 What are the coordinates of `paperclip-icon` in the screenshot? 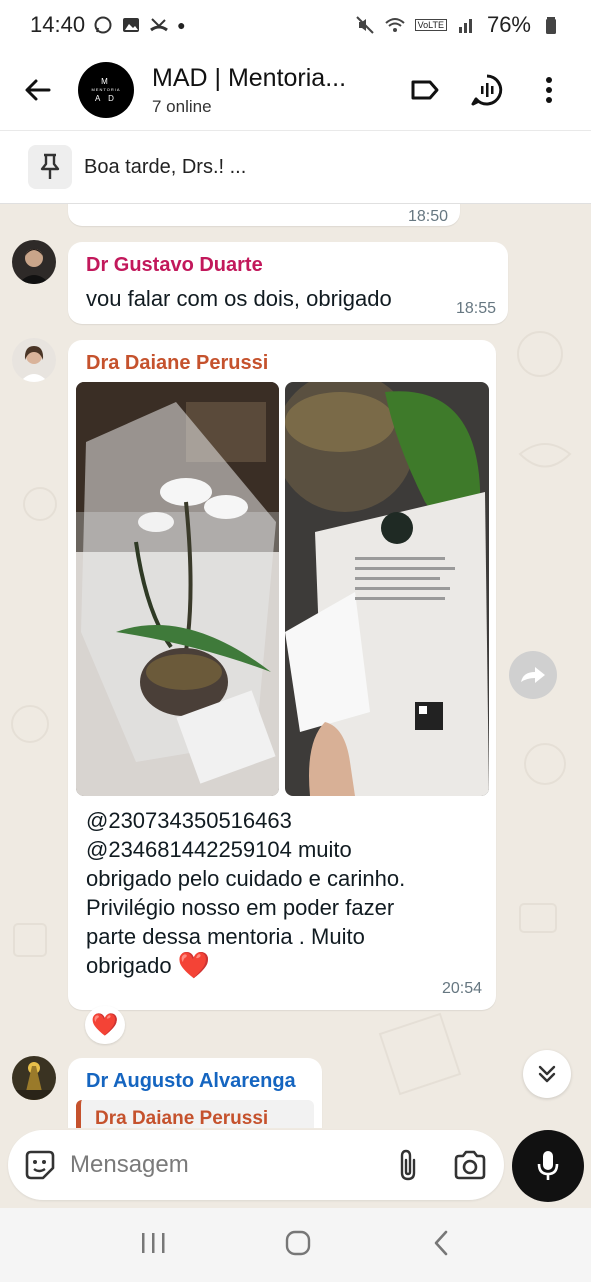 It's located at (408, 1165).